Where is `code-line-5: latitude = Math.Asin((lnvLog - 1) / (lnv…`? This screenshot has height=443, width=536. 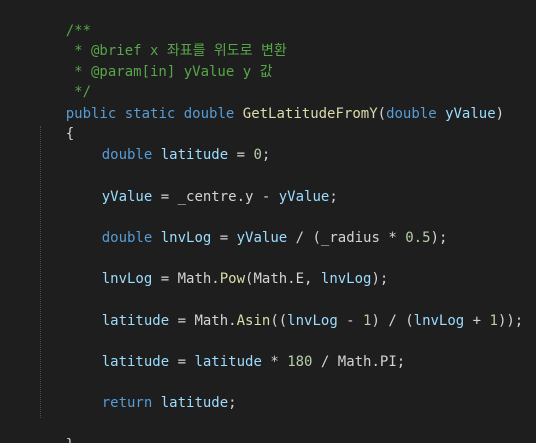
code-line-5: latitude = Math.Asin((lnvLog - 1) / (lnv… is located at coordinates (296, 310).